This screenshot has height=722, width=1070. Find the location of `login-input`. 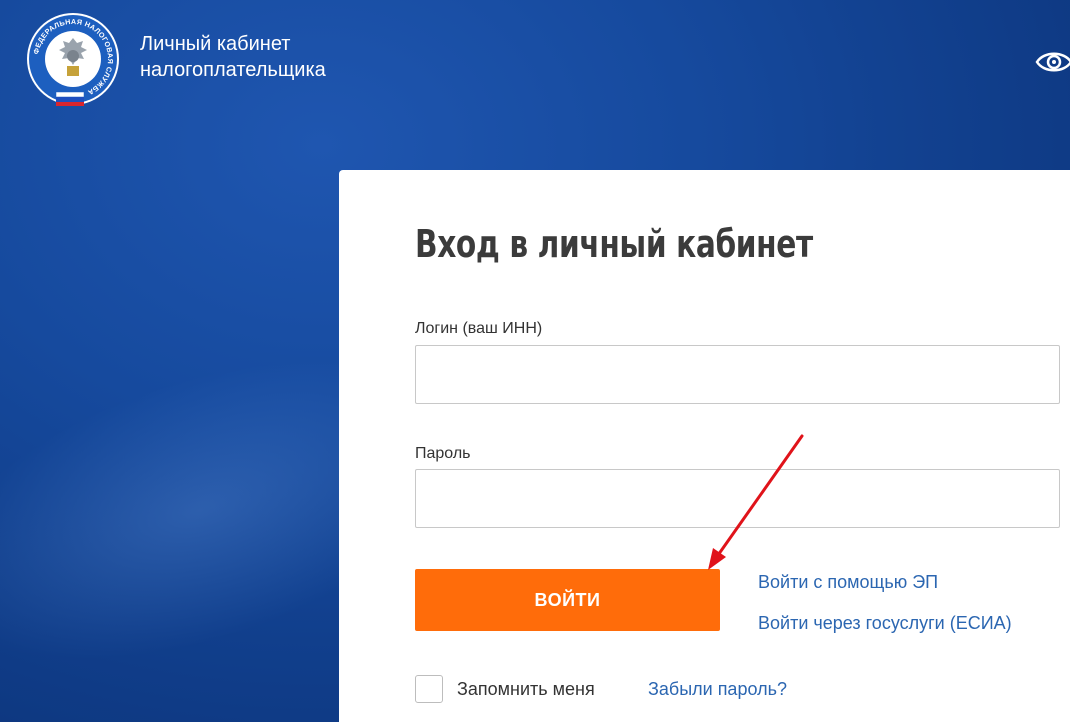

login-input is located at coordinates (737, 374).